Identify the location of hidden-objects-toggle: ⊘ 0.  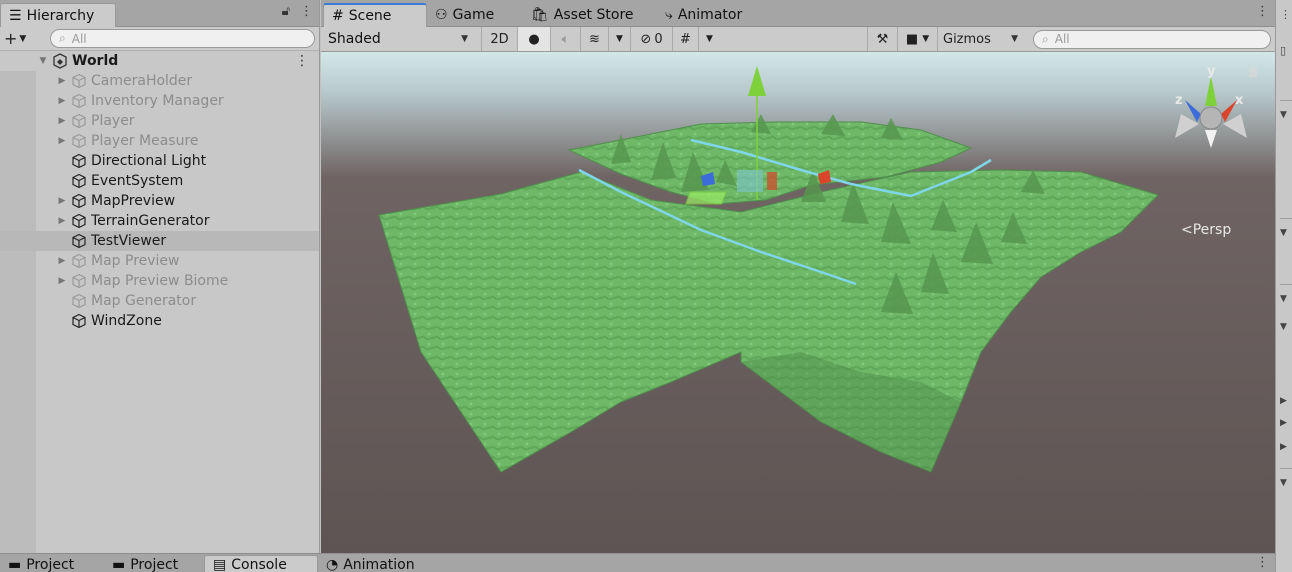
(651, 39).